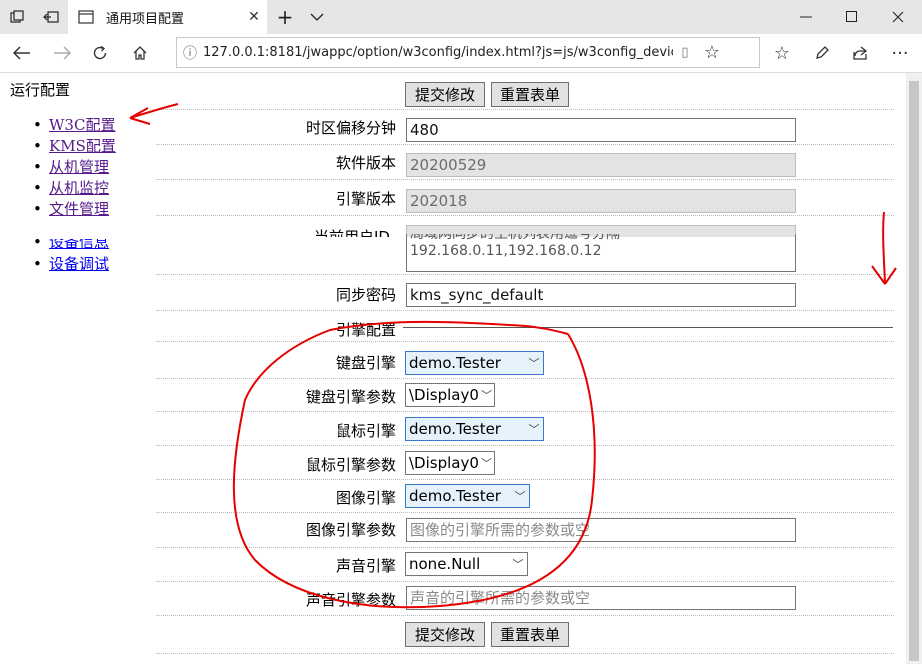  I want to click on new-tab-icon: +, so click(285, 17).